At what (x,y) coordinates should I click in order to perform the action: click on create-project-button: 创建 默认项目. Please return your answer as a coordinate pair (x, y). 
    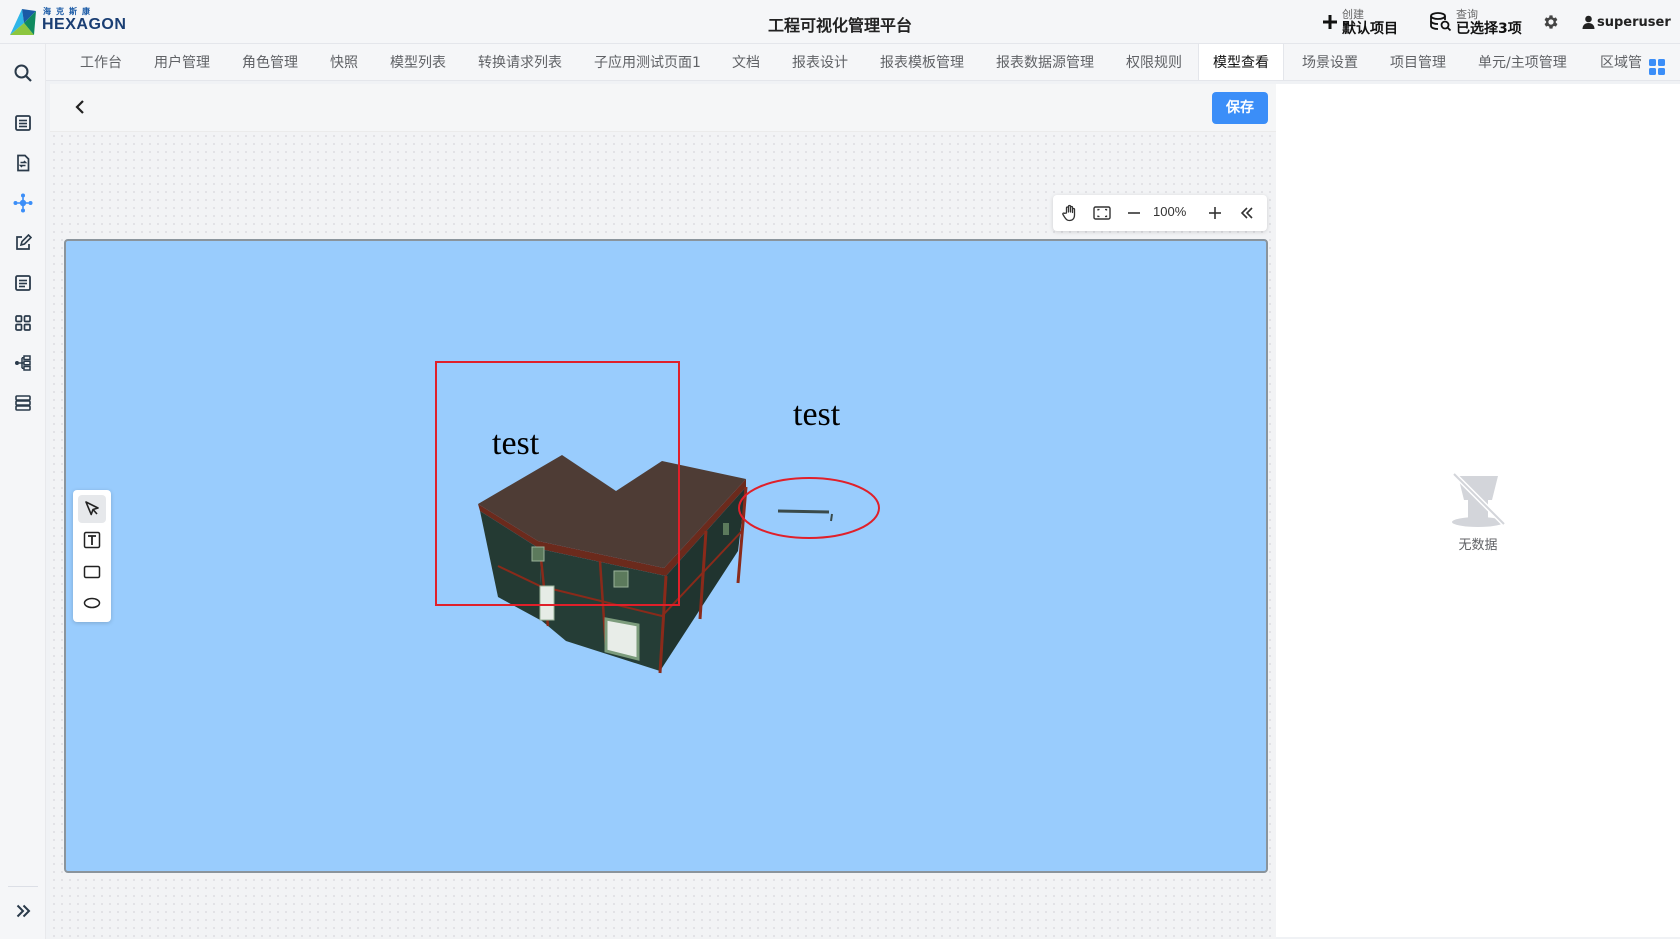
    Looking at the image, I should click on (1360, 22).